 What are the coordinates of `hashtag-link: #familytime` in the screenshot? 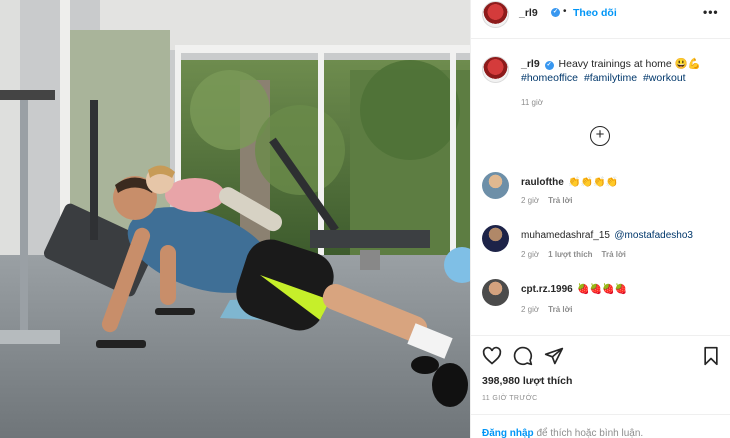 It's located at (610, 78).